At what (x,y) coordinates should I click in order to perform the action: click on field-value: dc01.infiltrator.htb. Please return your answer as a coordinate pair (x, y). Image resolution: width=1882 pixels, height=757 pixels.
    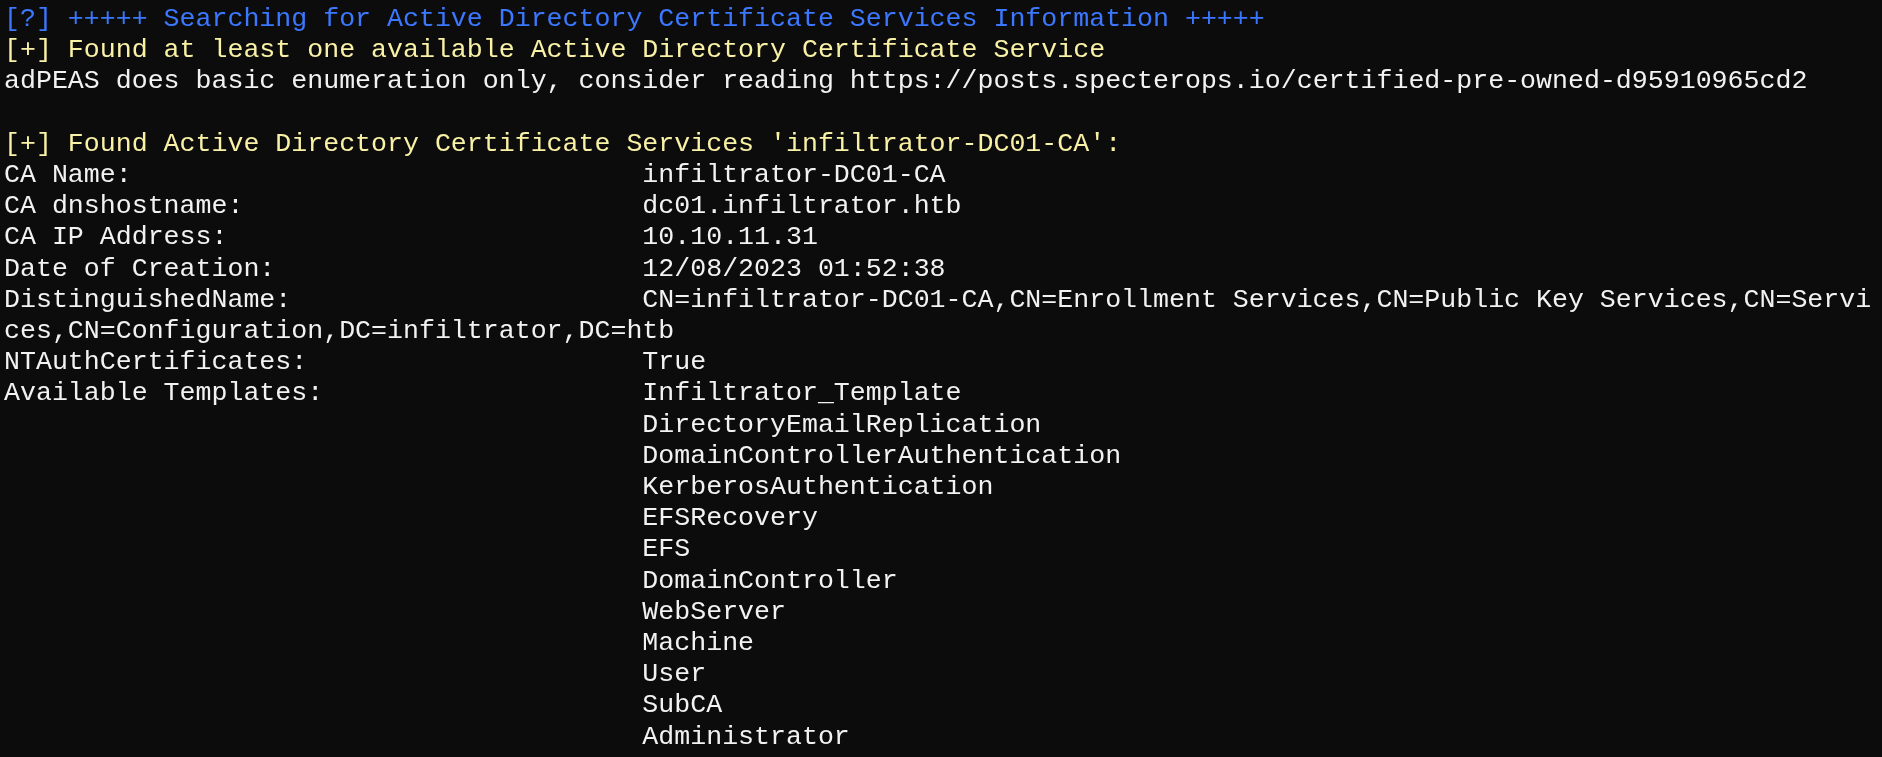
    Looking at the image, I should click on (802, 206).